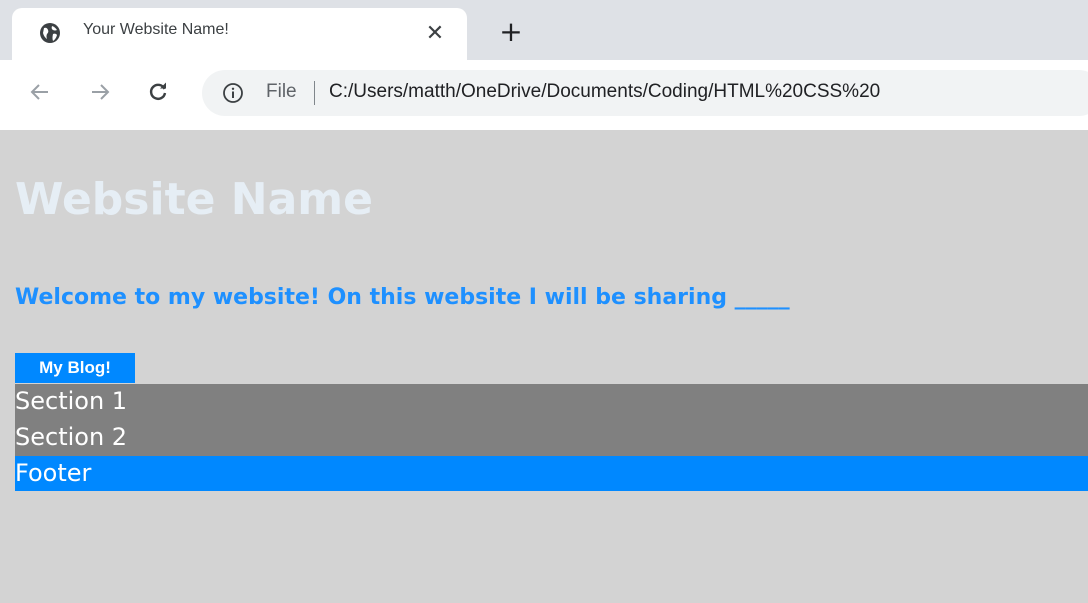 The width and height of the screenshot is (1088, 603). What do you see at coordinates (551, 438) in the screenshot?
I see `section-2: Section 2` at bounding box center [551, 438].